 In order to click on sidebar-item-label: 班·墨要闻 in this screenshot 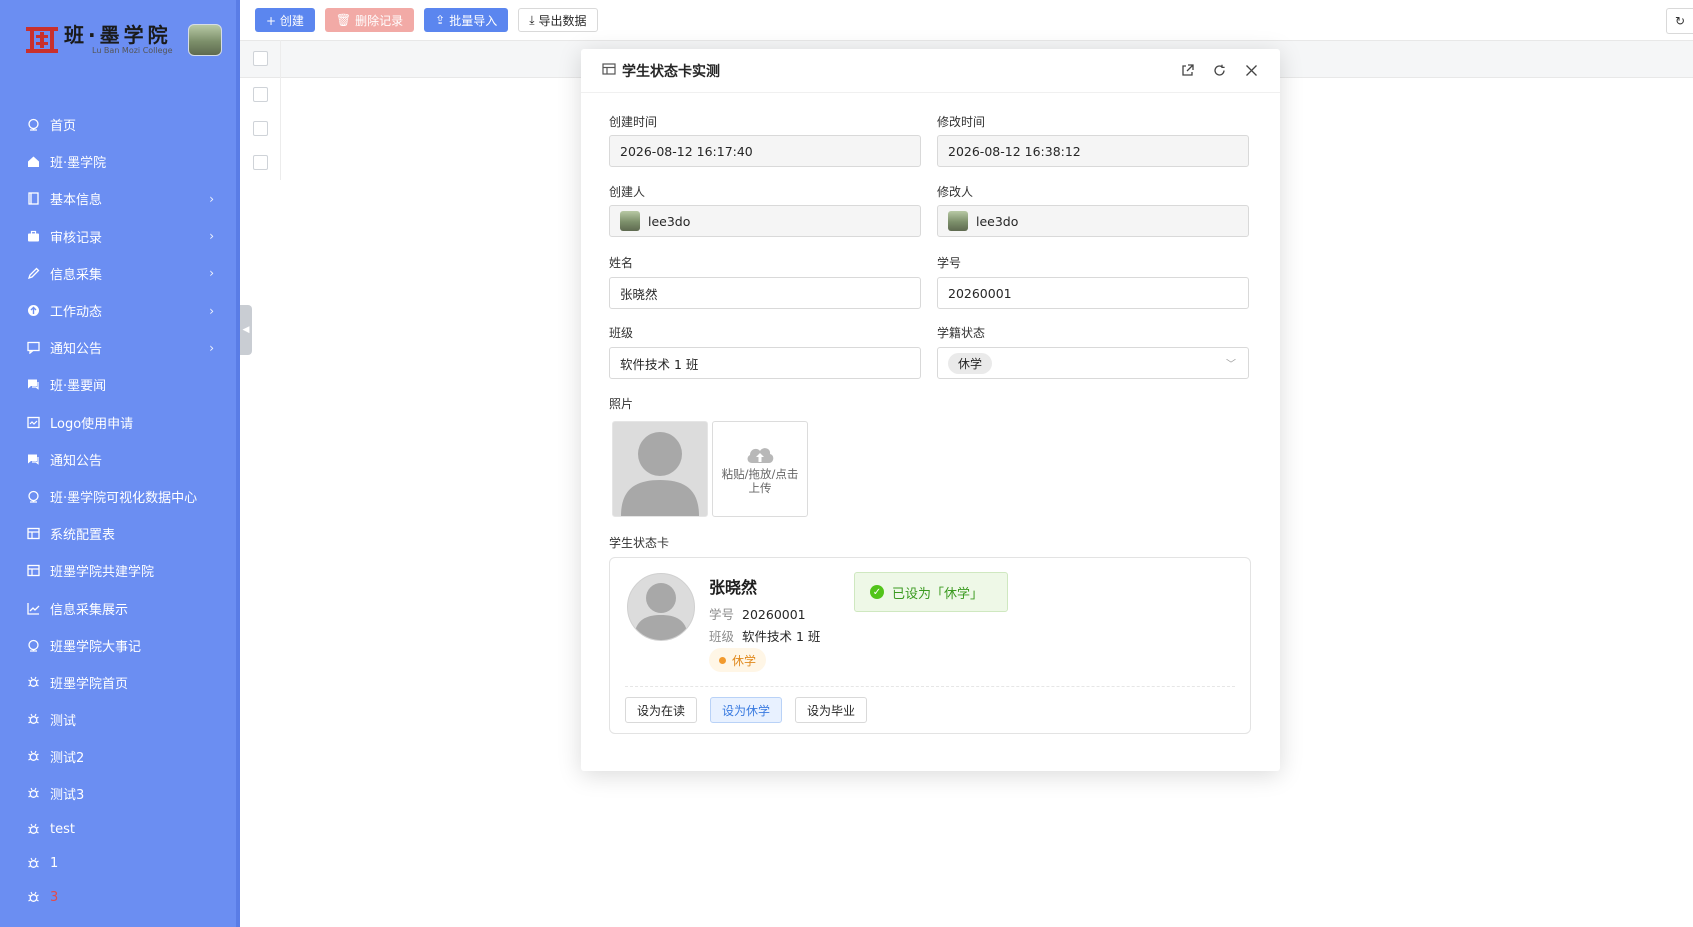, I will do `click(78, 387)`.